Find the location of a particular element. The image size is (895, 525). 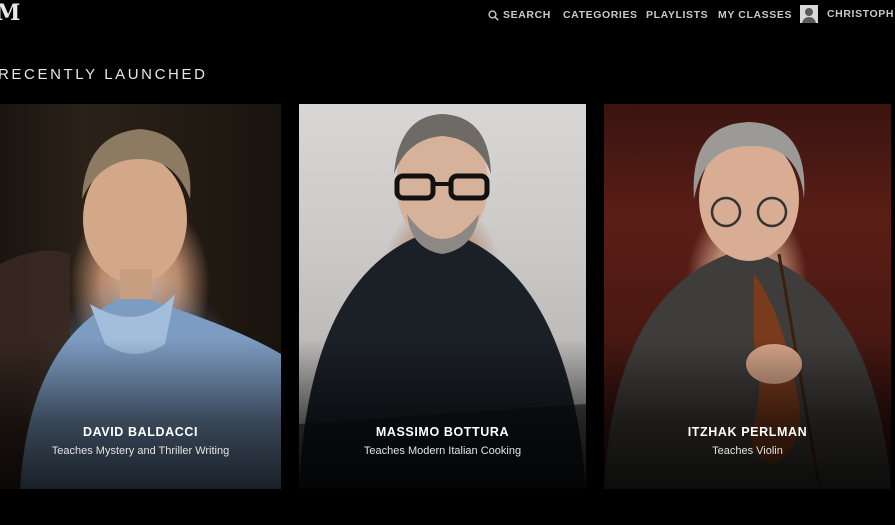

class-subtitle: Teaches Mystery and Thriller Writing is located at coordinates (140, 451).